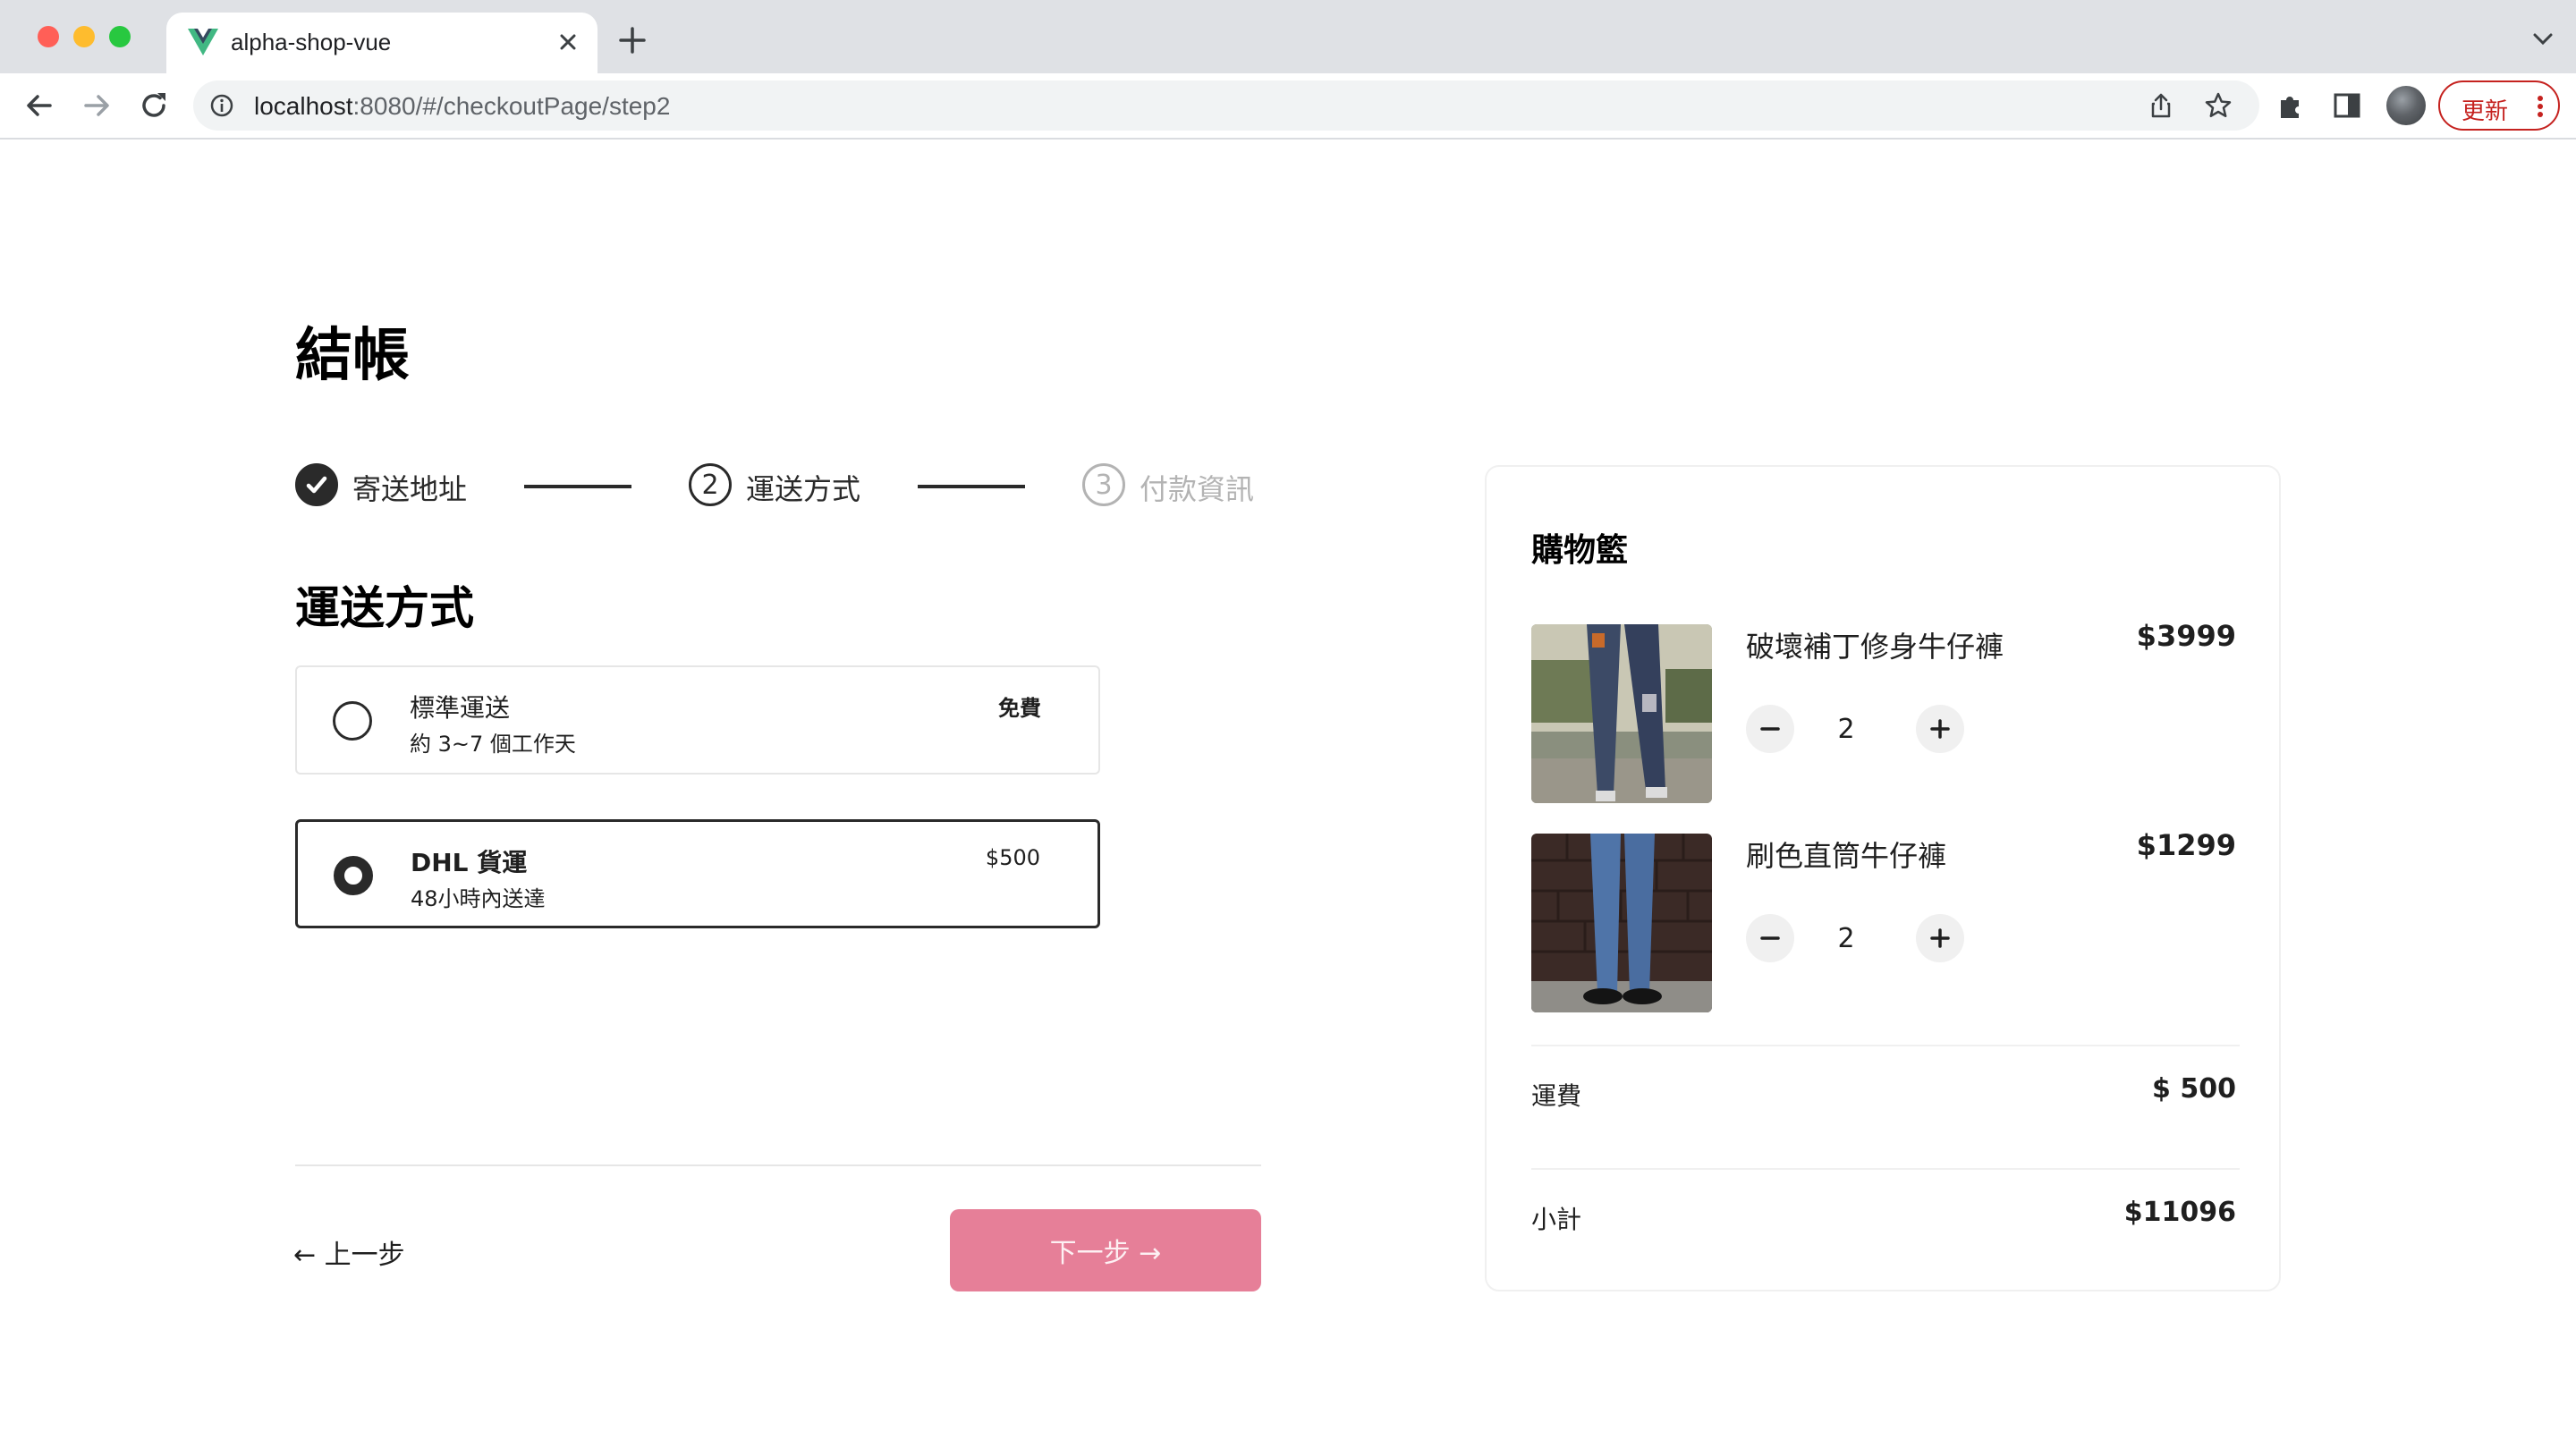 This screenshot has width=2576, height=1431. I want to click on subtotal-value: $11096, so click(2179, 1213).